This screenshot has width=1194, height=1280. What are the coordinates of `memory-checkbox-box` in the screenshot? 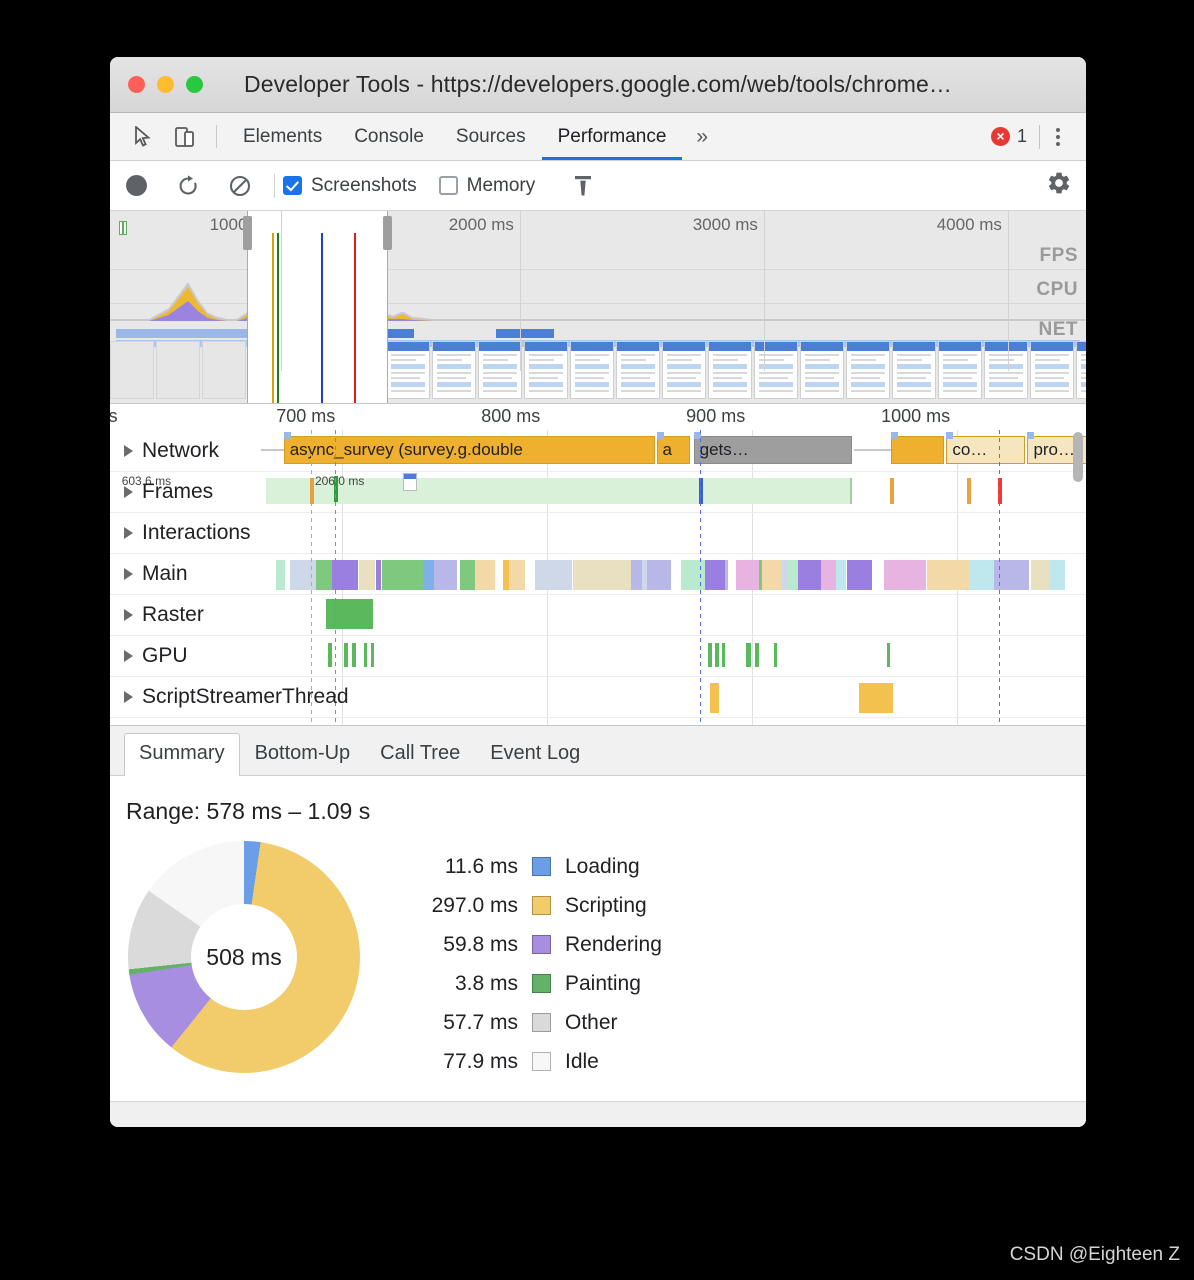 It's located at (448, 185).